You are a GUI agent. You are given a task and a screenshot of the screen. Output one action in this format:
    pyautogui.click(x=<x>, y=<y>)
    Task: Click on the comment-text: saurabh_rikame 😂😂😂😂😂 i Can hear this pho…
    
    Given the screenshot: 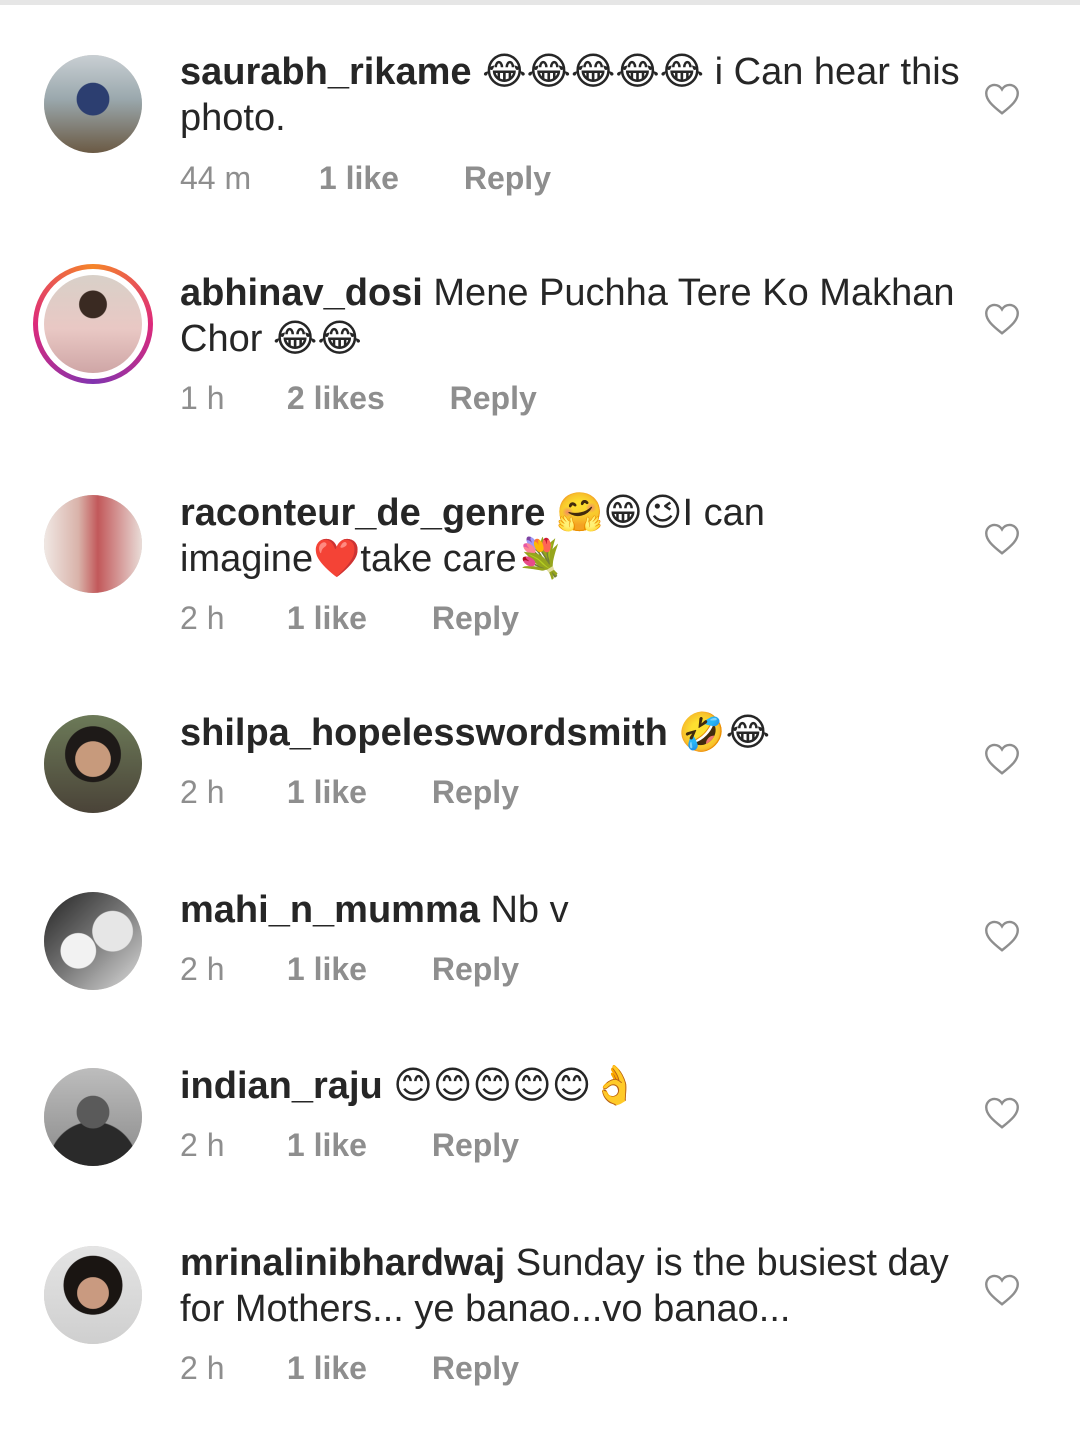 What is the action you would take?
    pyautogui.click(x=570, y=95)
    